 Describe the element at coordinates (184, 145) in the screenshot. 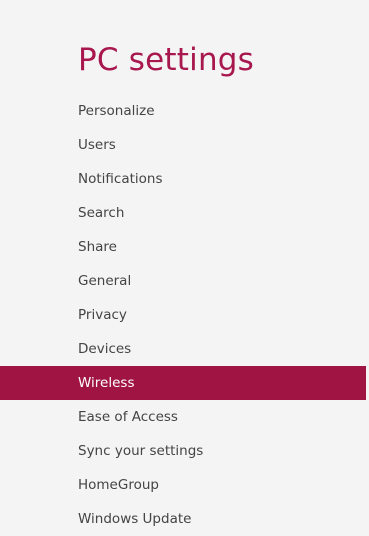

I see `nav-item-users: Users` at that location.